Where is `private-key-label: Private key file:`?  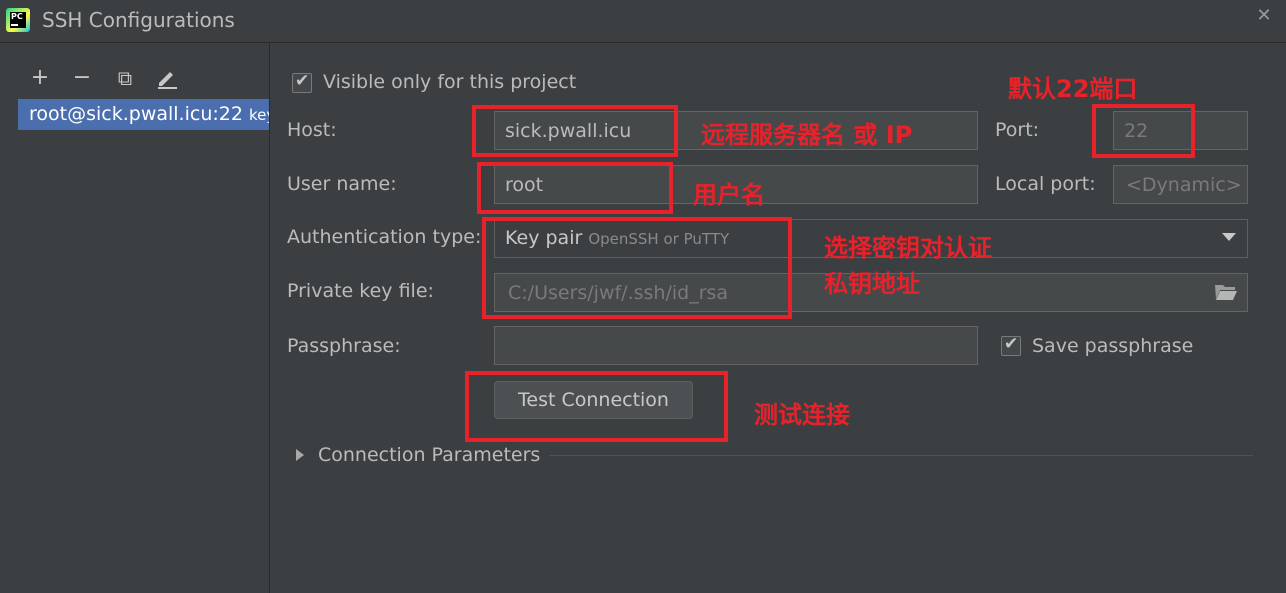
private-key-label: Private key file: is located at coordinates (360, 291).